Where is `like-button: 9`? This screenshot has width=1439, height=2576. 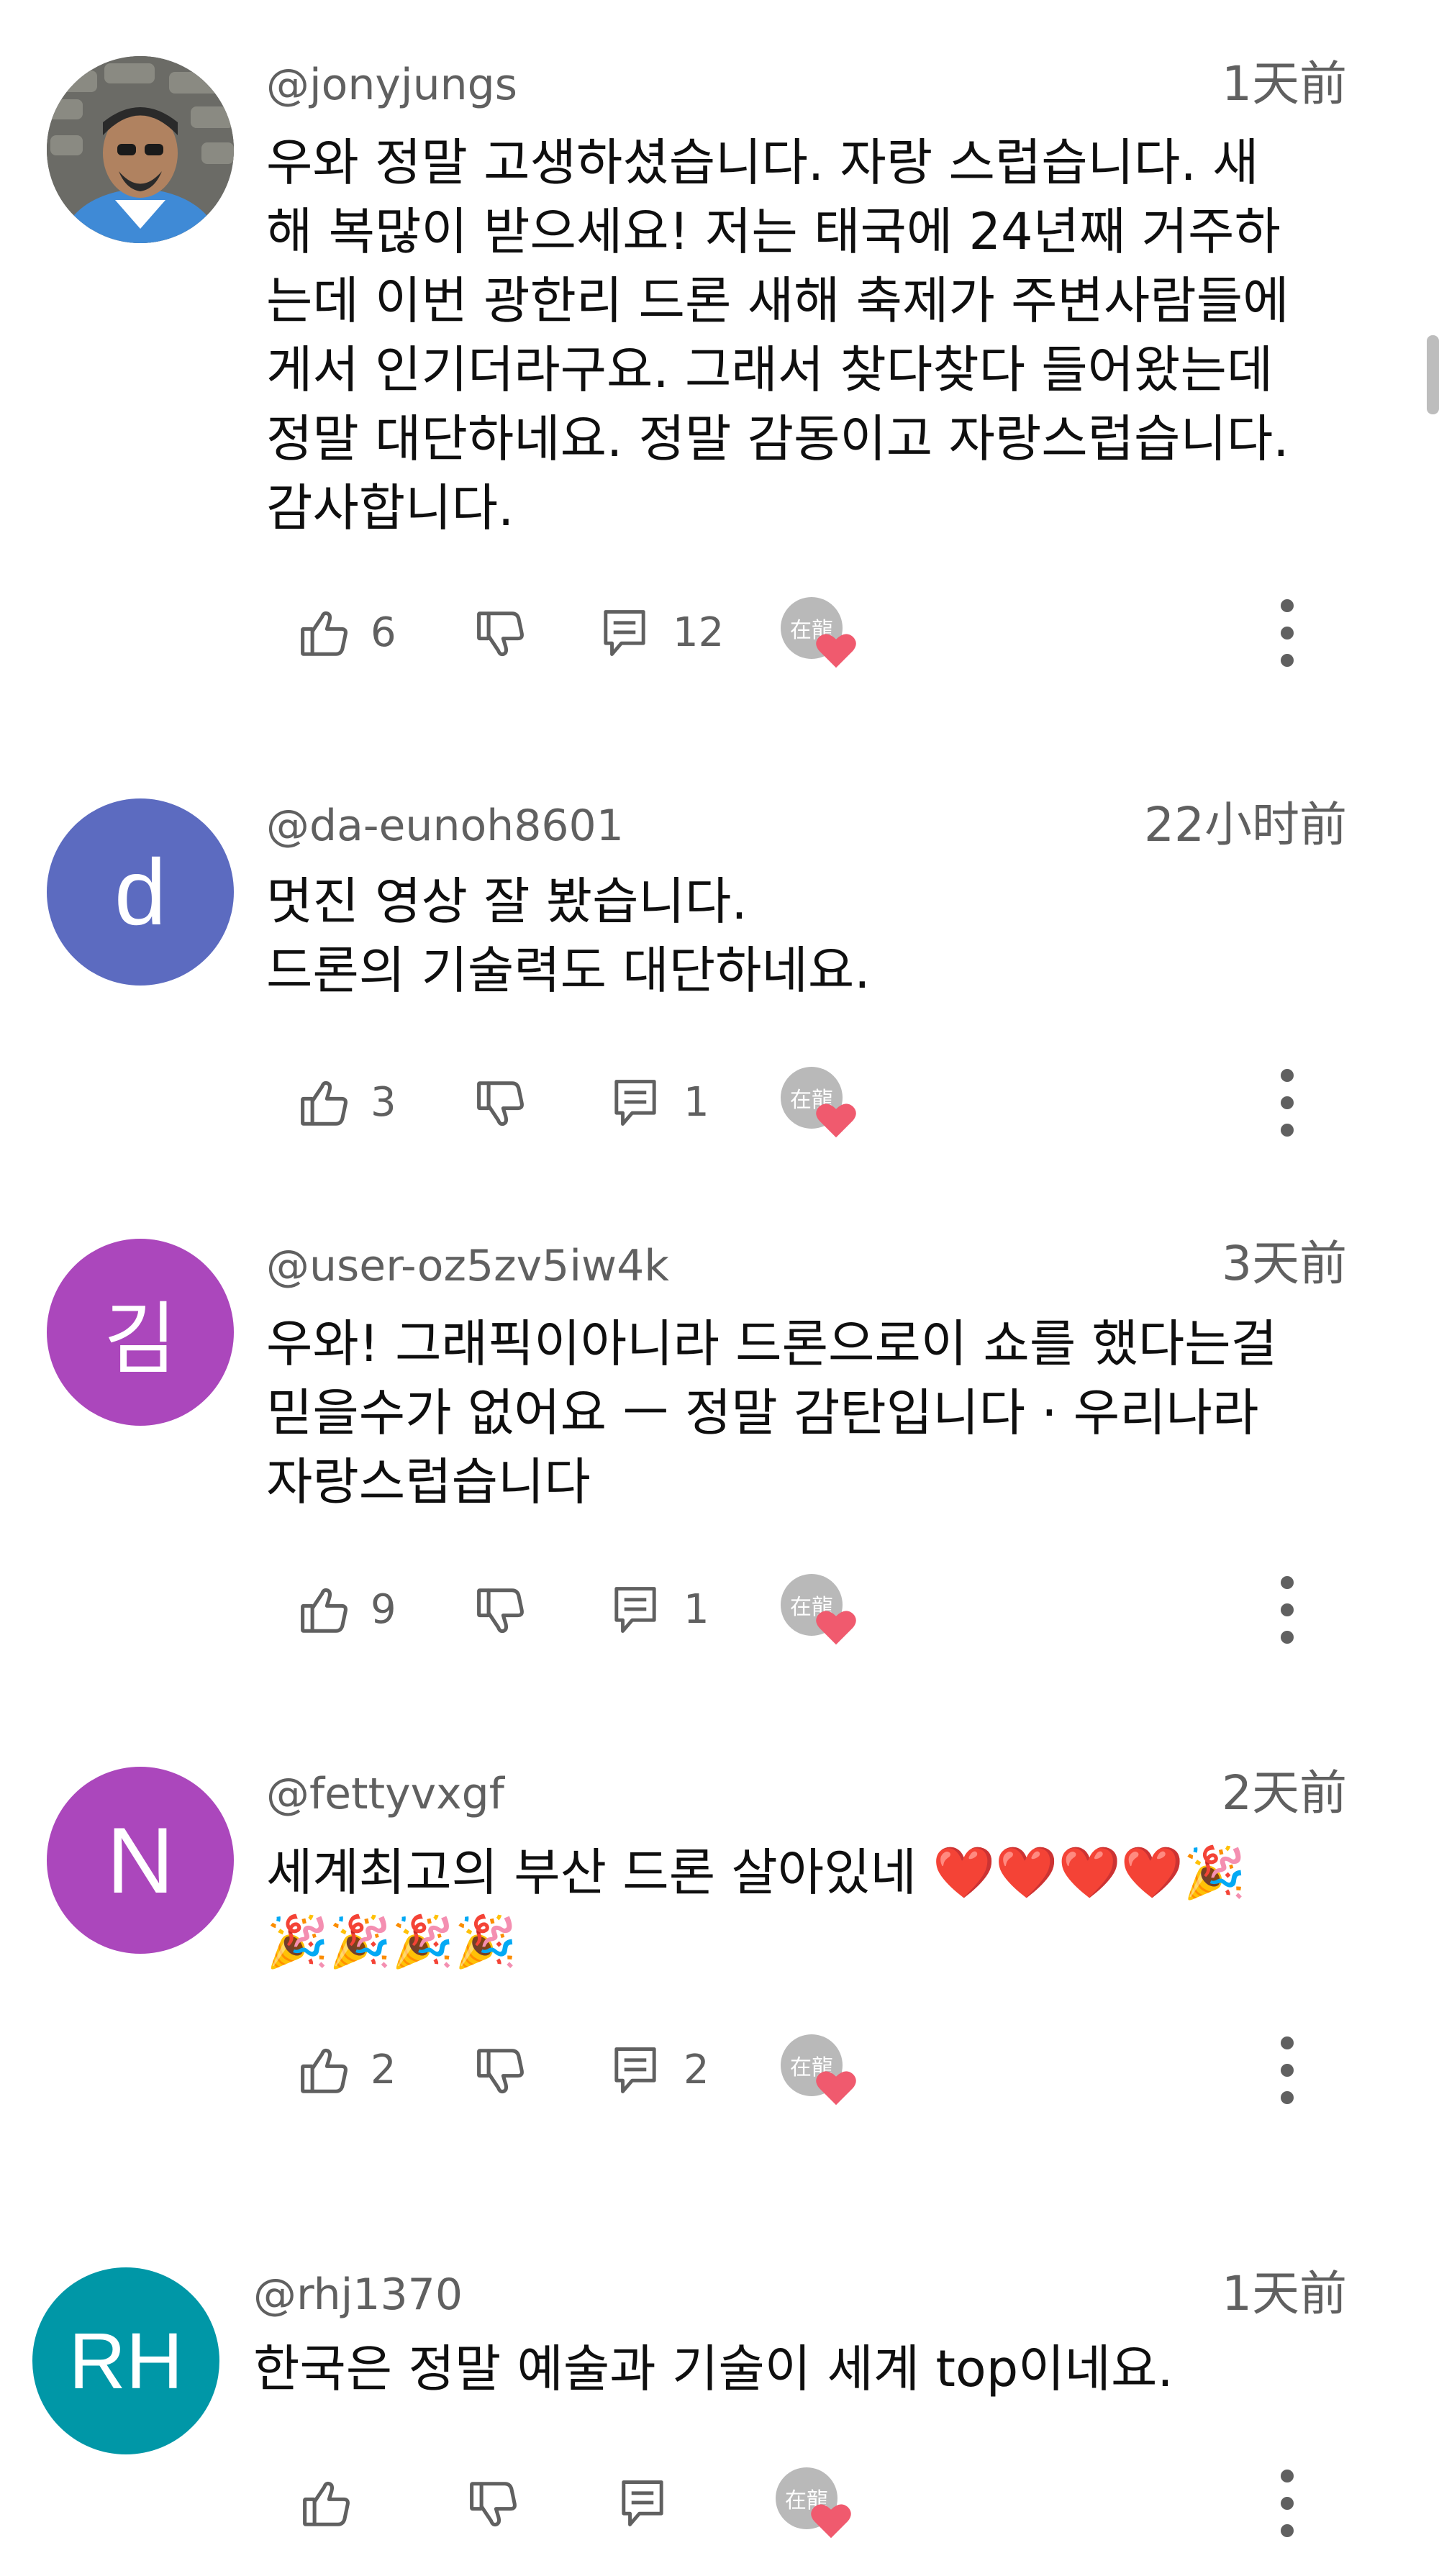
like-button: 9 is located at coordinates (347, 1610).